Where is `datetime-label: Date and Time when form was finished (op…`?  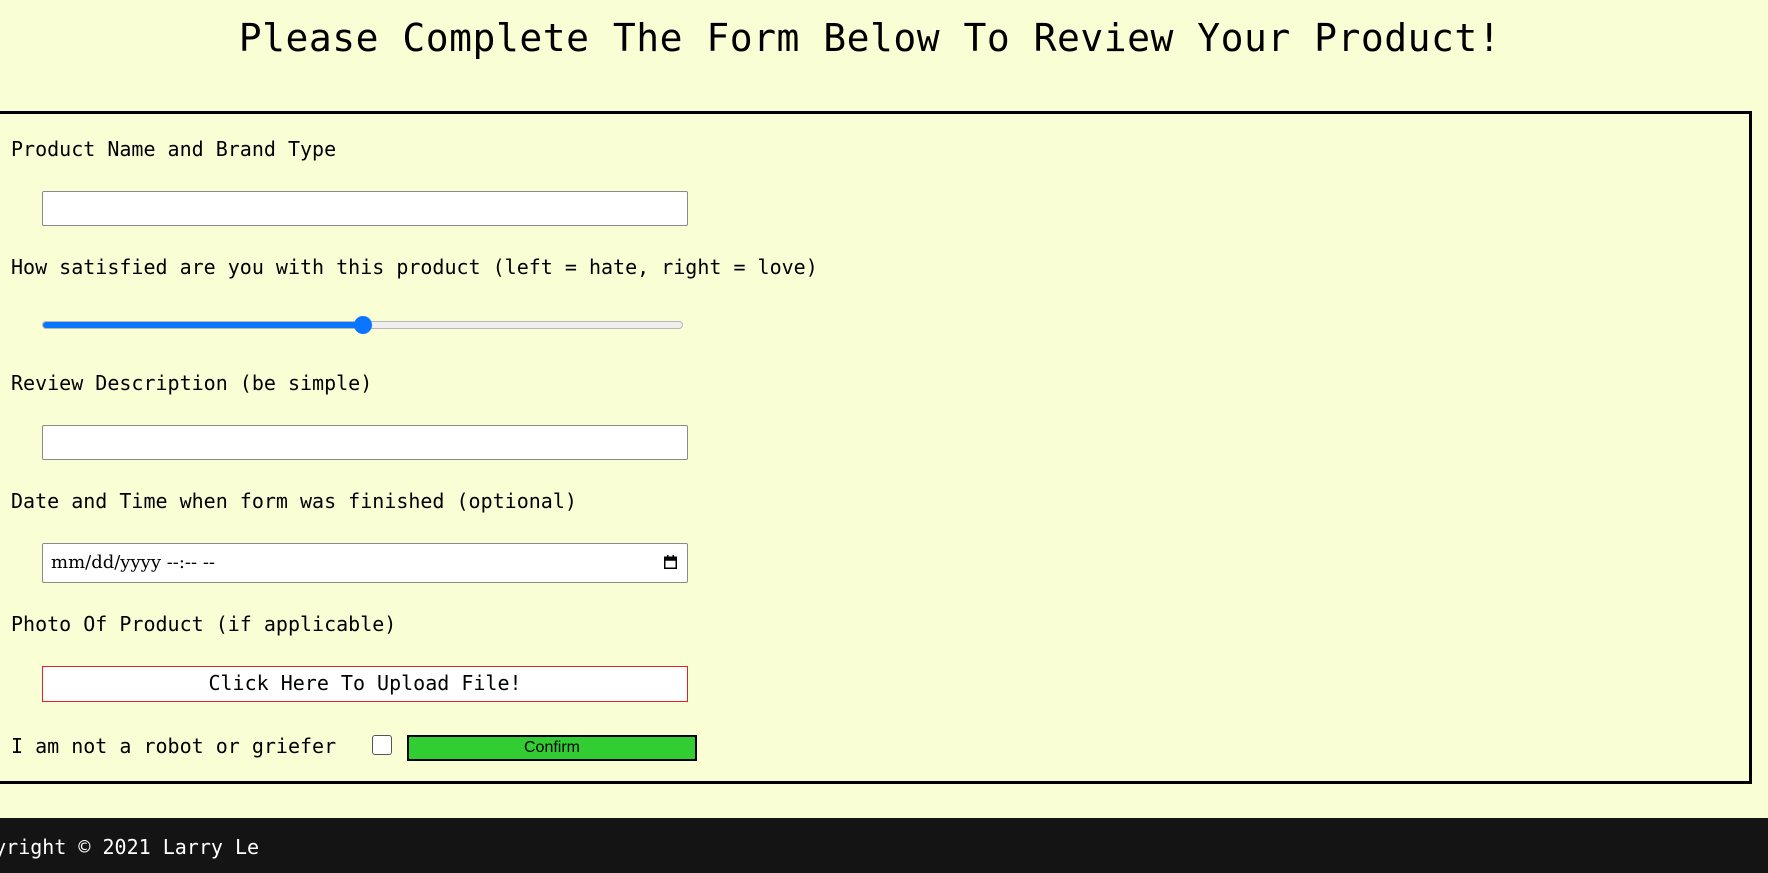 datetime-label: Date and Time when form was finished (op… is located at coordinates (294, 501).